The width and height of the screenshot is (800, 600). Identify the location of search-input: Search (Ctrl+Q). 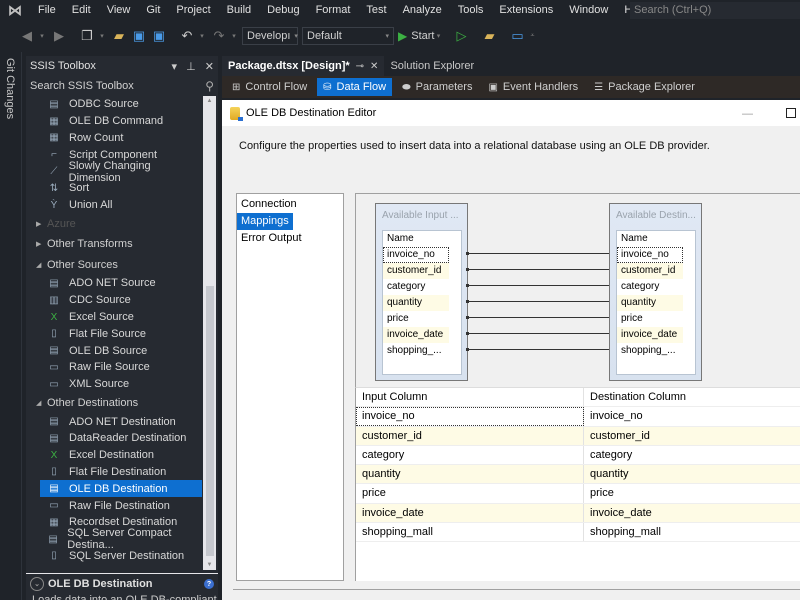
(715, 10).